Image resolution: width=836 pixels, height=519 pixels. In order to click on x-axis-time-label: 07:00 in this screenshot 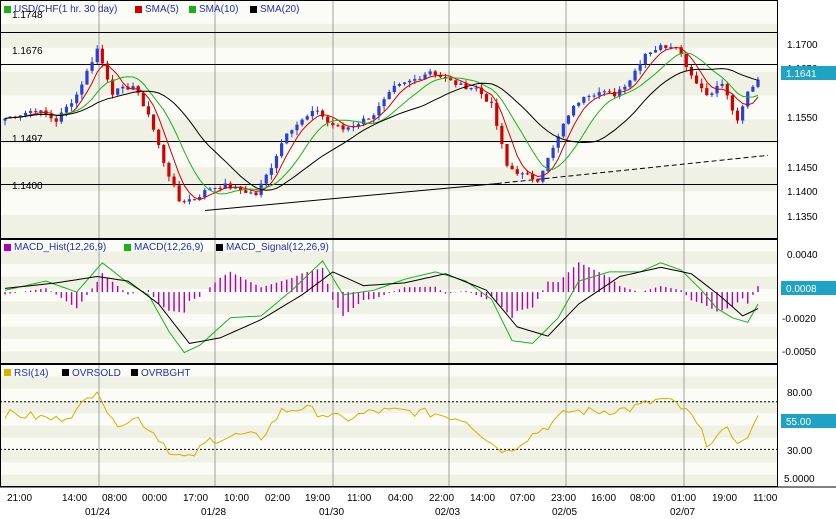, I will do `click(522, 498)`.